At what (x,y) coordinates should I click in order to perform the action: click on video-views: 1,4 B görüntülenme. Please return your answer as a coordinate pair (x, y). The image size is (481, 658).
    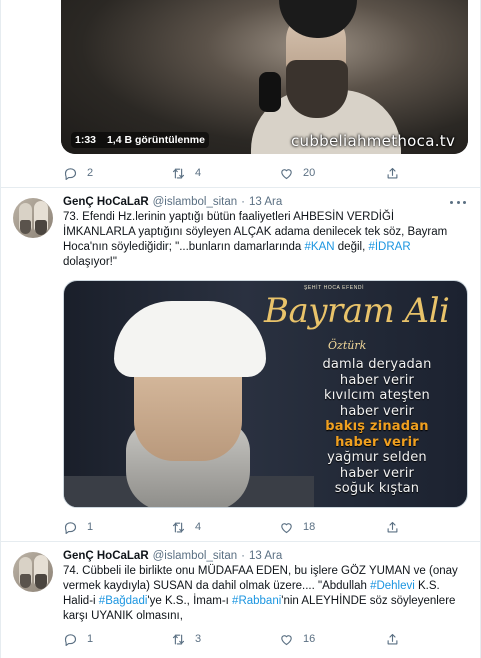
    Looking at the image, I should click on (155, 140).